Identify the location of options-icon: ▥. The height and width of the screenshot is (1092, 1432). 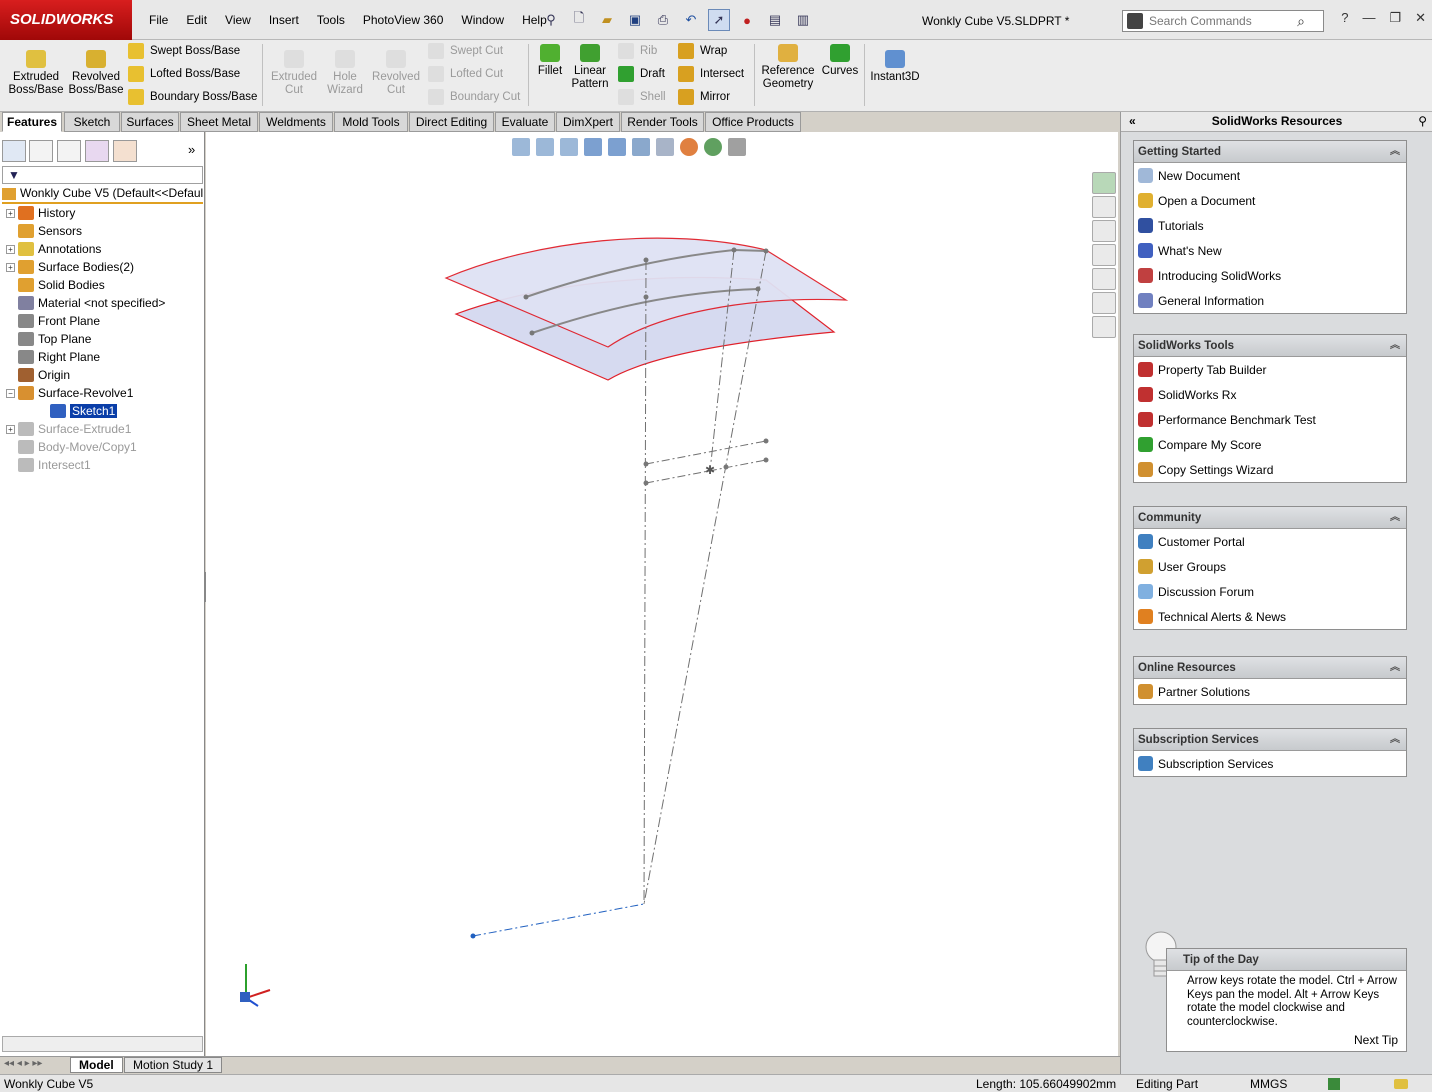
(803, 20).